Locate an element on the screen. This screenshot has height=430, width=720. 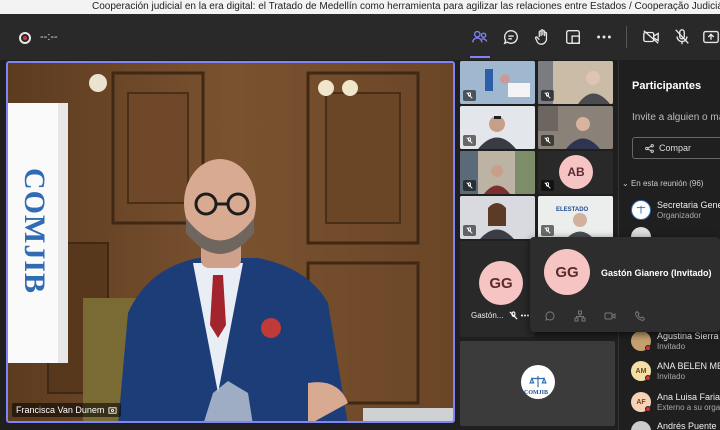
logo-tile: COMJIB is located at coordinates (537, 383).